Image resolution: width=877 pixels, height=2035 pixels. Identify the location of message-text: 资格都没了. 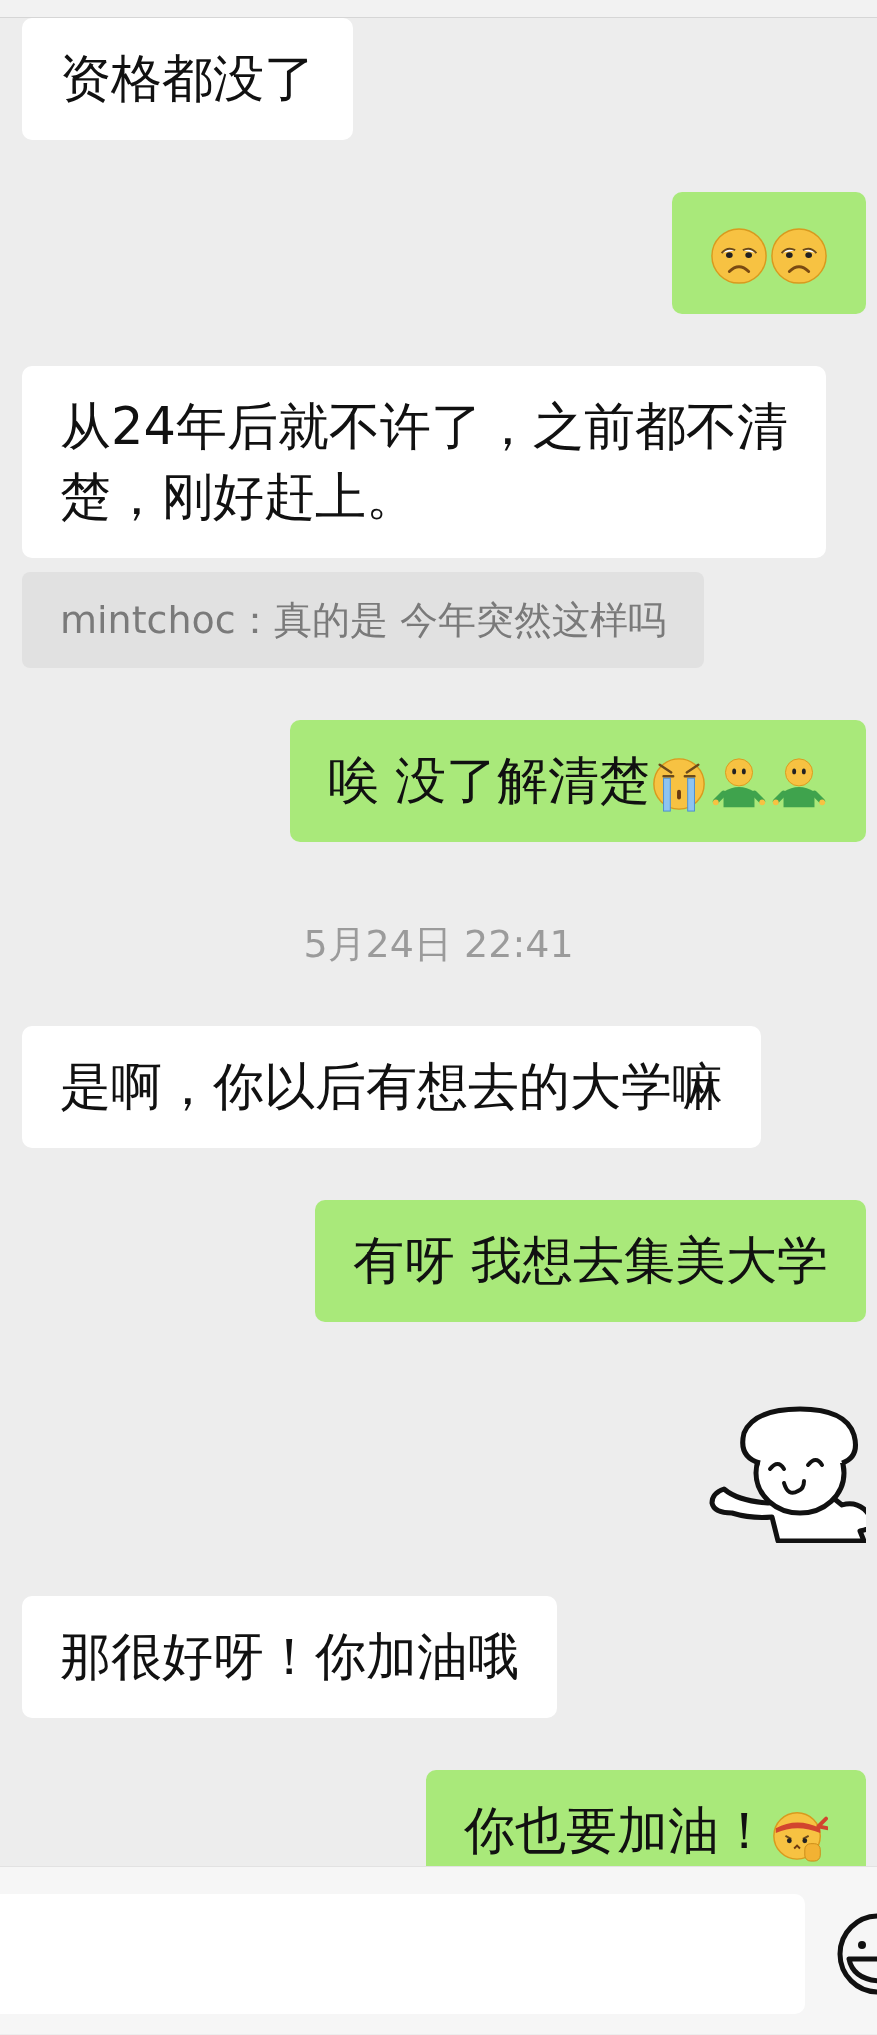
(187, 79).